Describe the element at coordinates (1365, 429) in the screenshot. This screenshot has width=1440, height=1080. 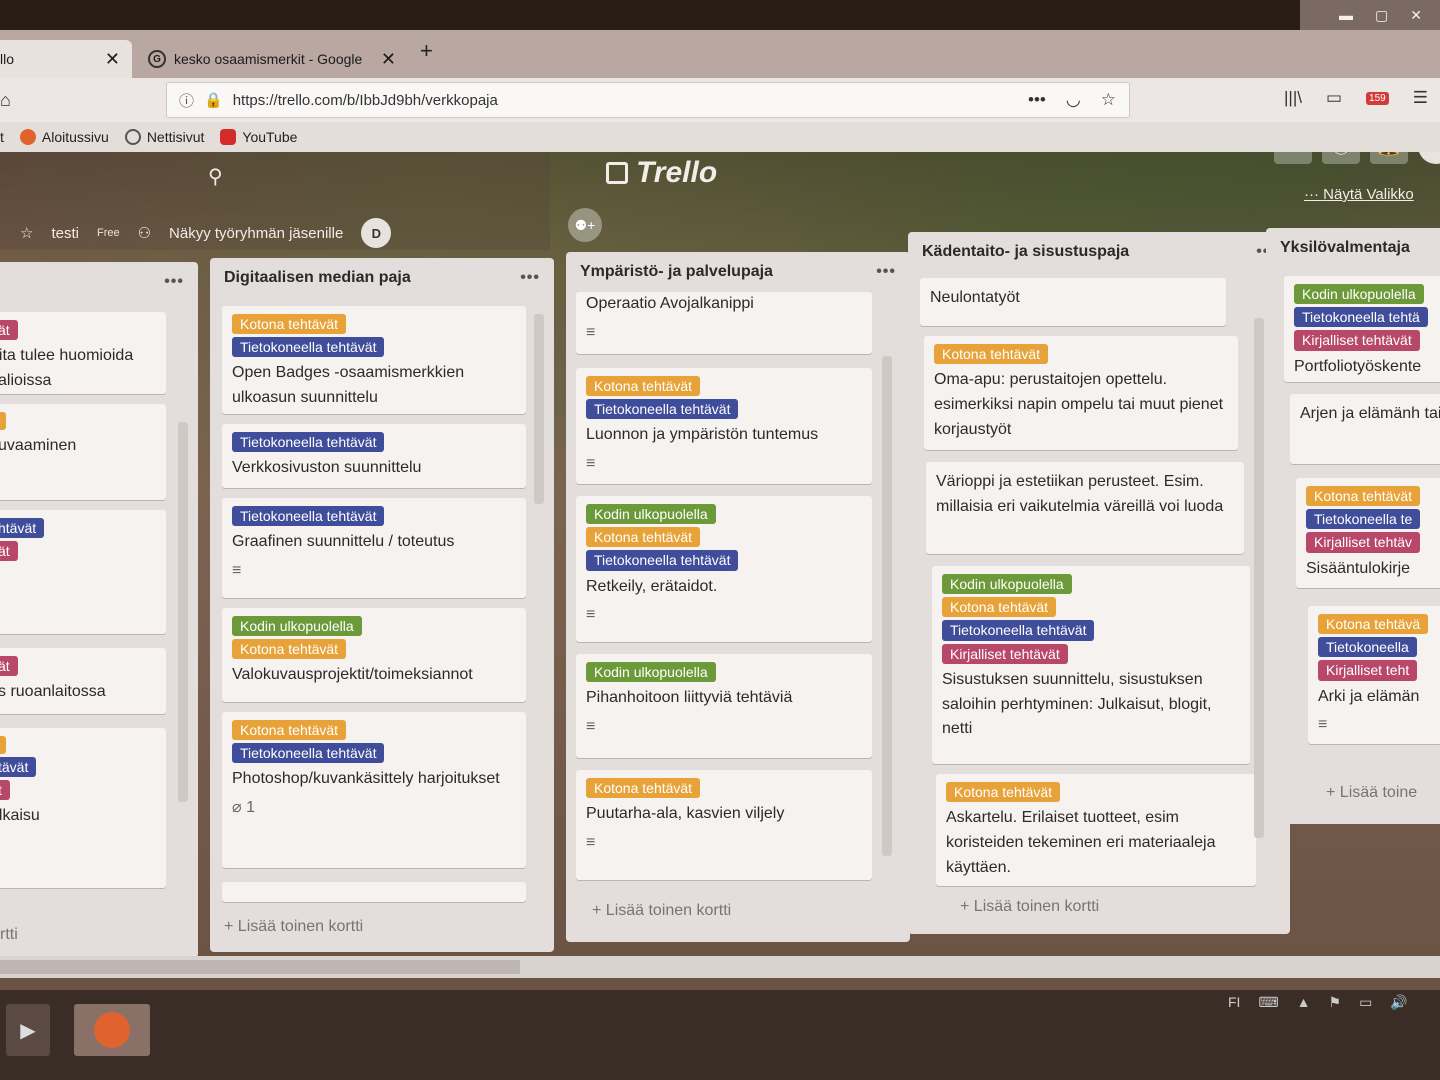
I see `list-card: Arjen ja elämänh taidot` at that location.